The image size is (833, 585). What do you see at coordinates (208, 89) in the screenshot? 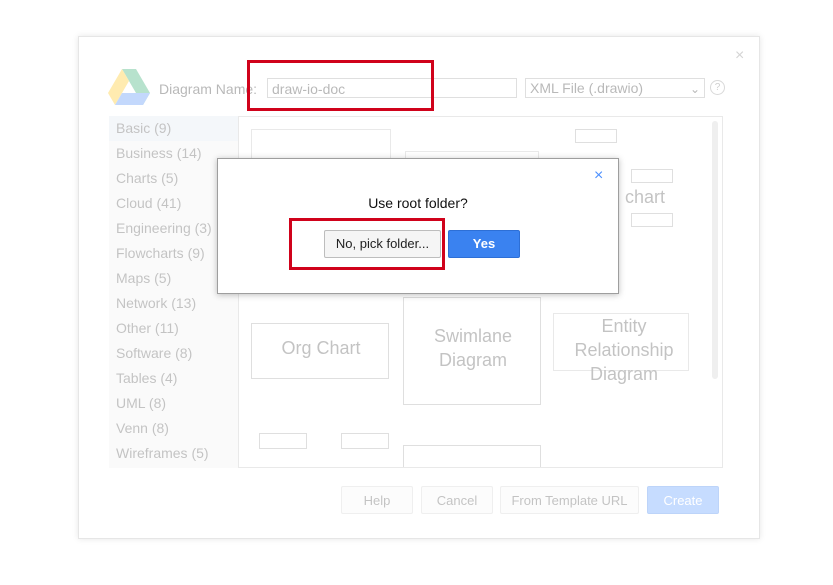
I see `diagram-name-label: Diagram Name:` at bounding box center [208, 89].